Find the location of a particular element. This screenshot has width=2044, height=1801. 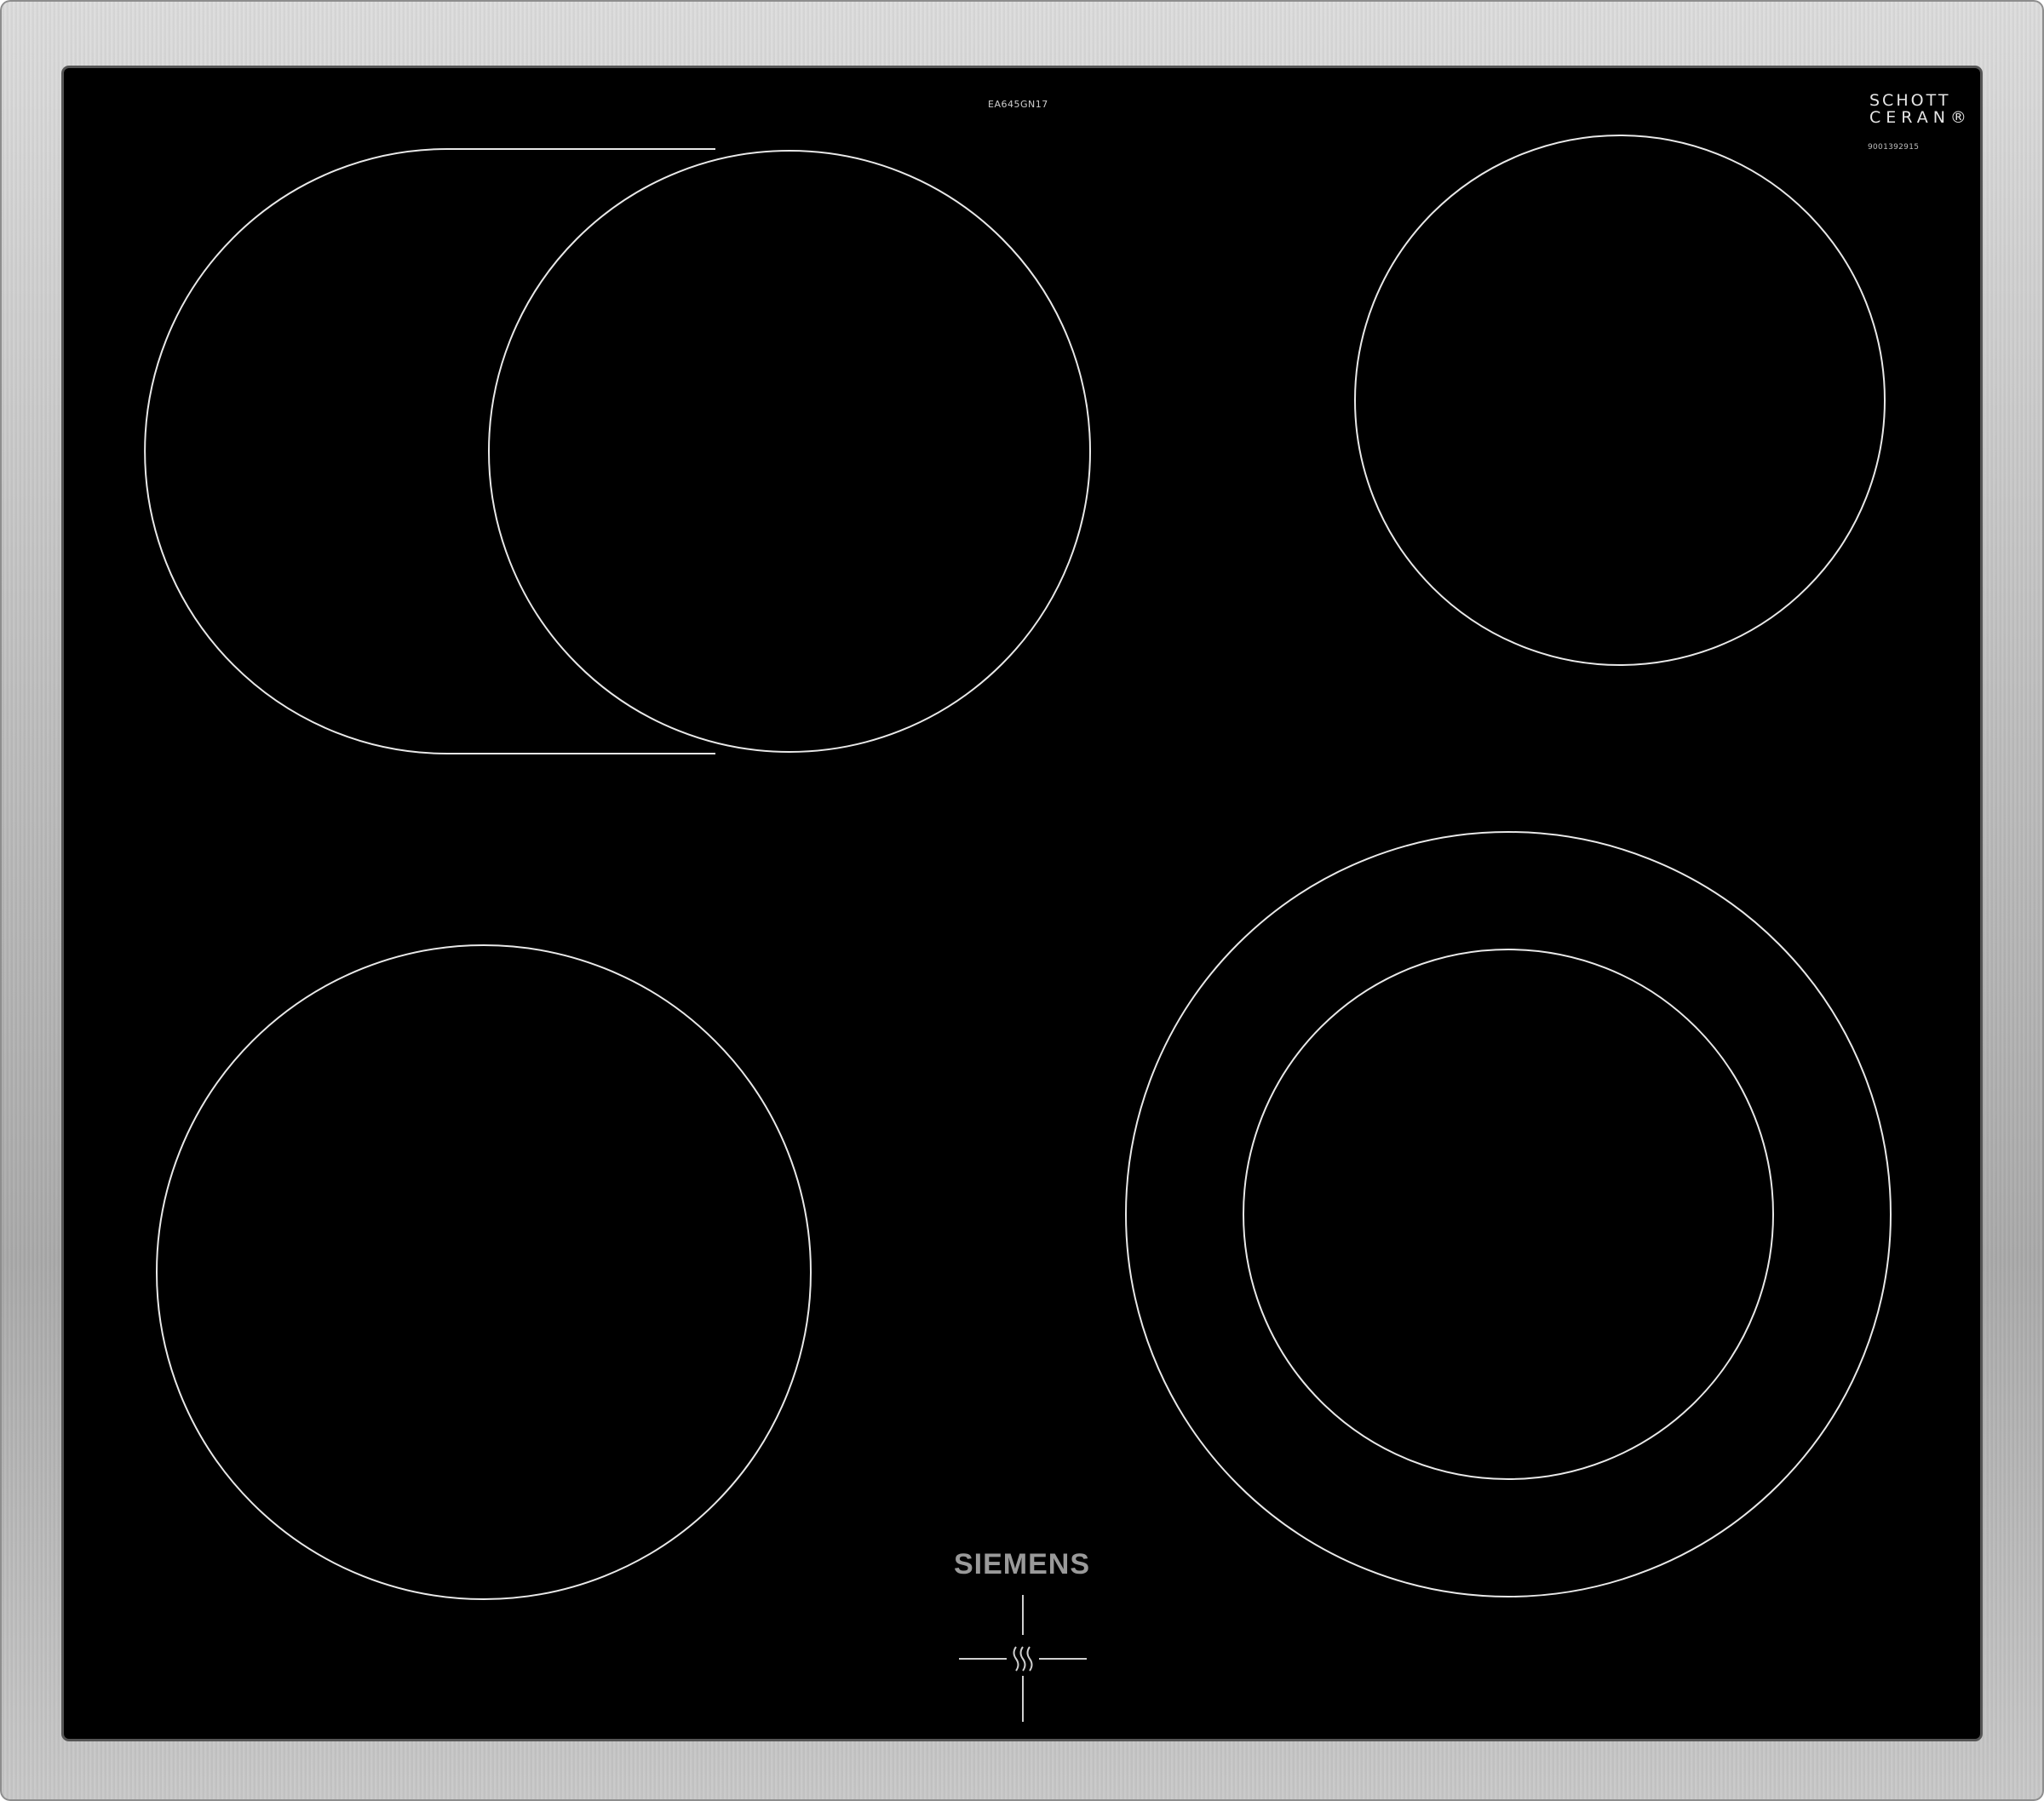

roaster-zone-outer is located at coordinates (429, 451).